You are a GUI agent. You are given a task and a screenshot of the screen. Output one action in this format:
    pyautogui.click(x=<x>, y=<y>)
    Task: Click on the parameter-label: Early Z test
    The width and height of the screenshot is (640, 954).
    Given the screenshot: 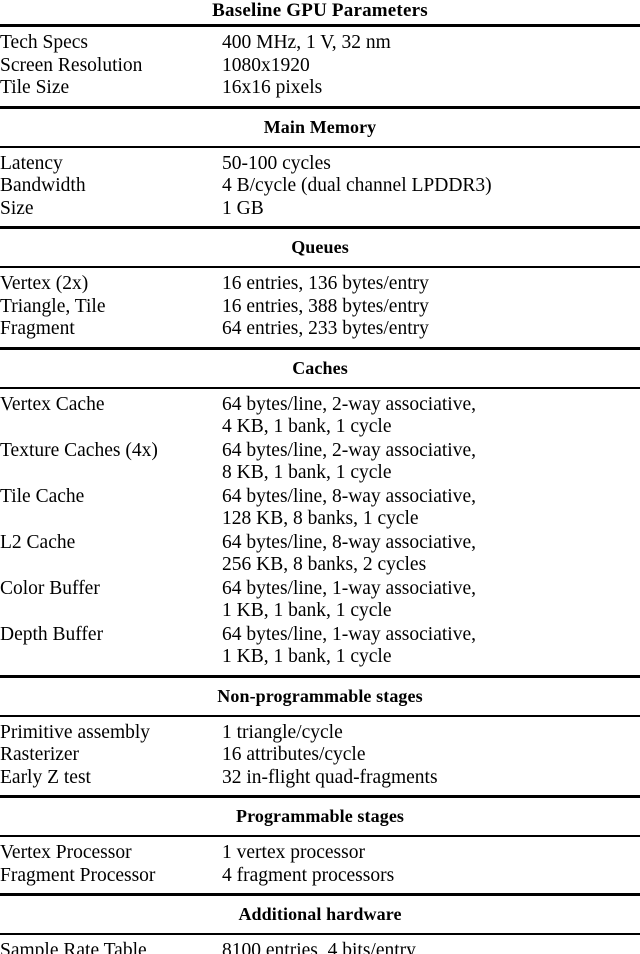 What is the action you would take?
    pyautogui.click(x=45, y=777)
    